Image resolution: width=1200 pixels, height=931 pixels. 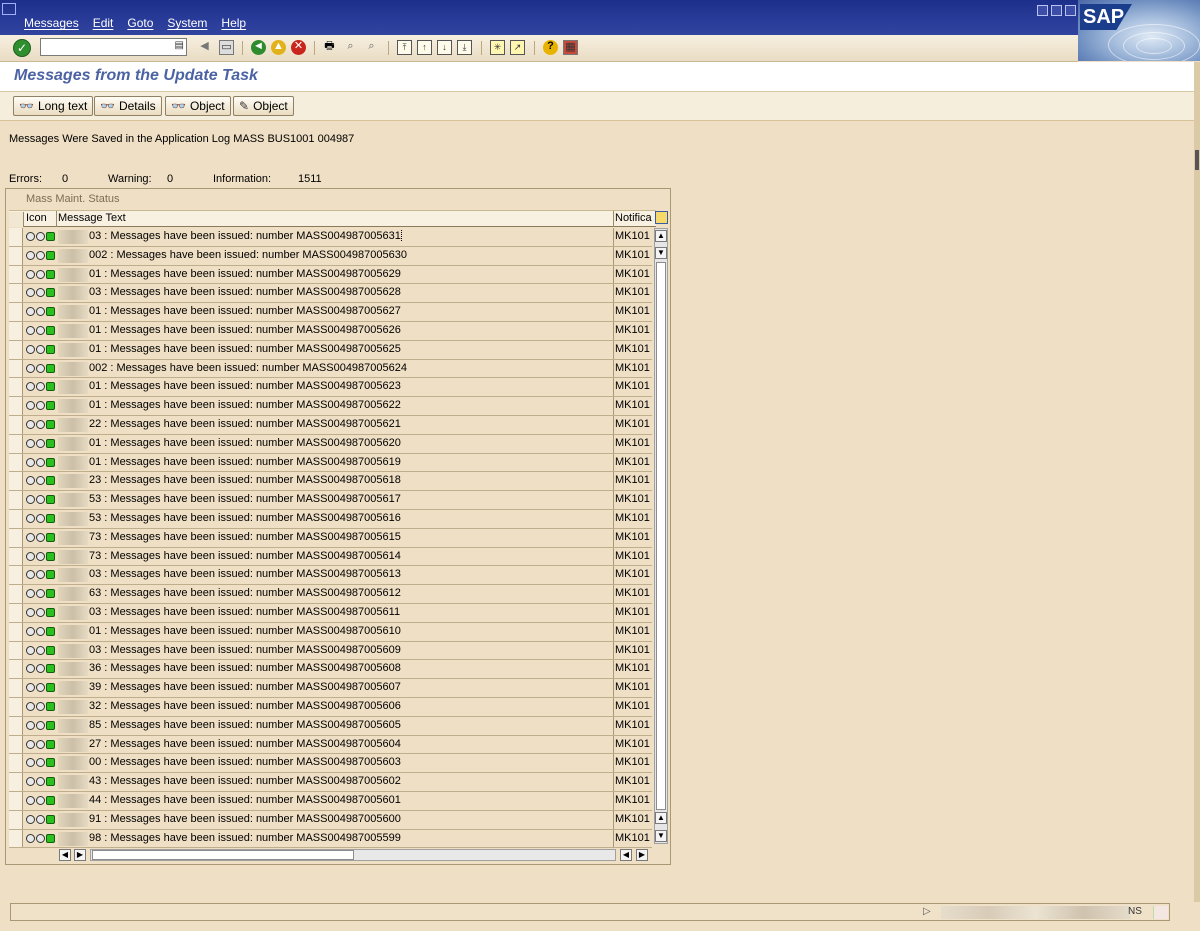 What do you see at coordinates (661, 236) in the screenshot?
I see `scroll-up-icon: ▲` at bounding box center [661, 236].